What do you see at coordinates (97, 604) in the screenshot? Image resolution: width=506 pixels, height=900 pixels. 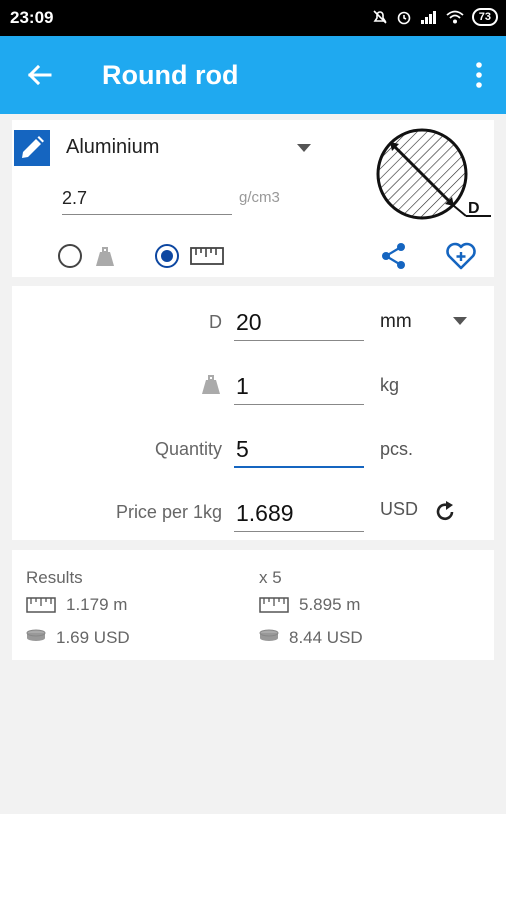 I see `result-length: 1.179 m` at bounding box center [97, 604].